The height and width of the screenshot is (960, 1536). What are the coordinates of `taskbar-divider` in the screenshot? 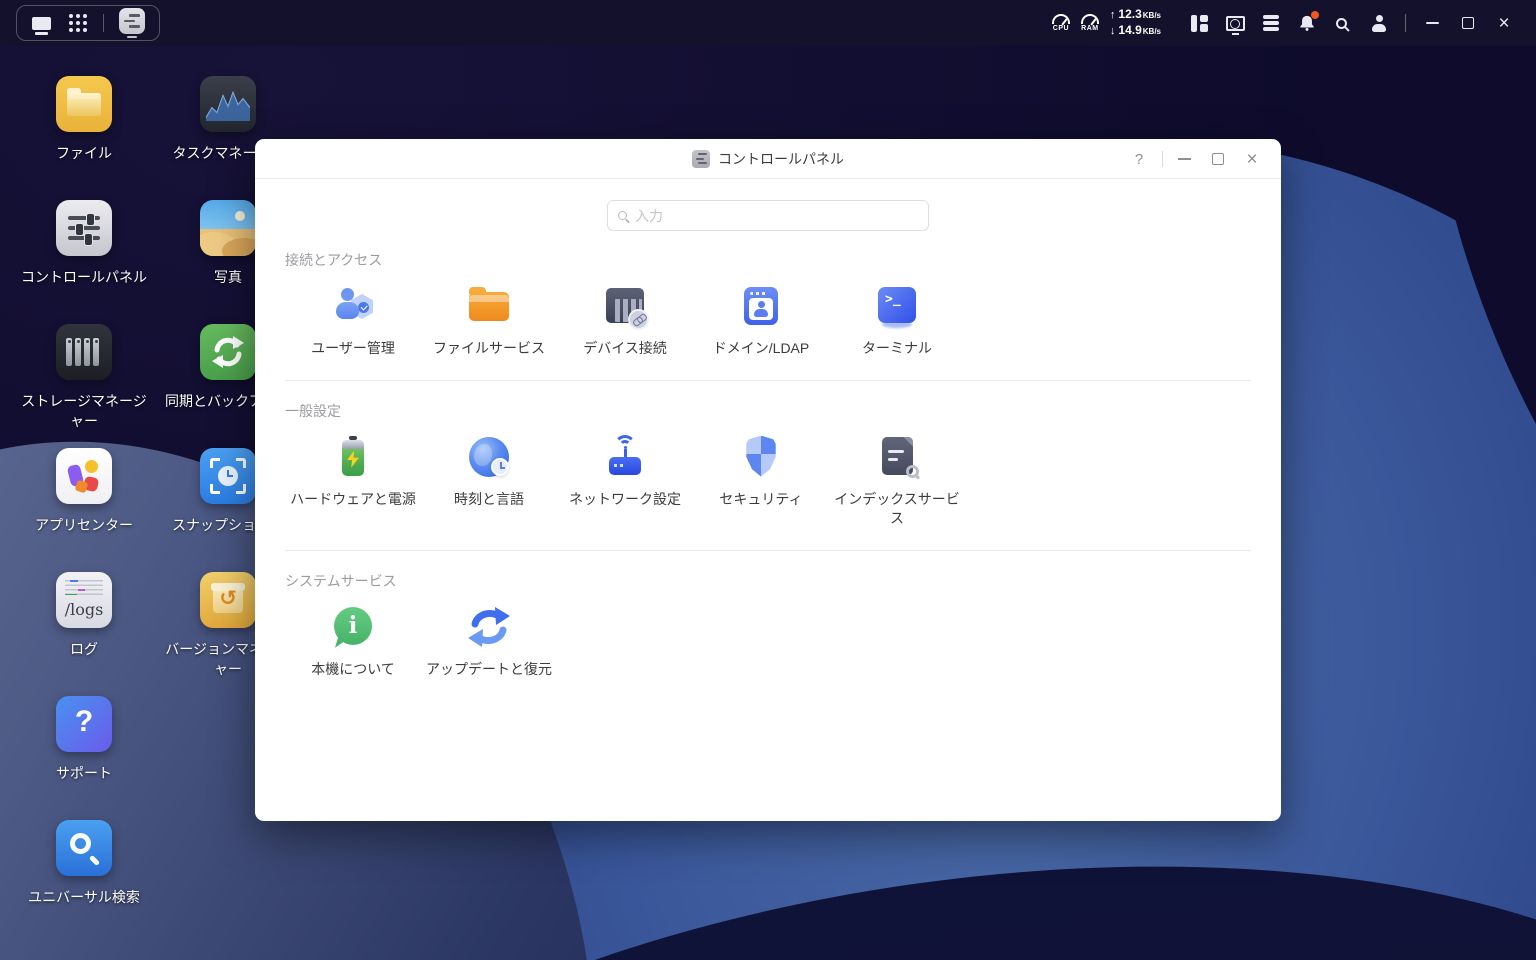 It's located at (103, 23).